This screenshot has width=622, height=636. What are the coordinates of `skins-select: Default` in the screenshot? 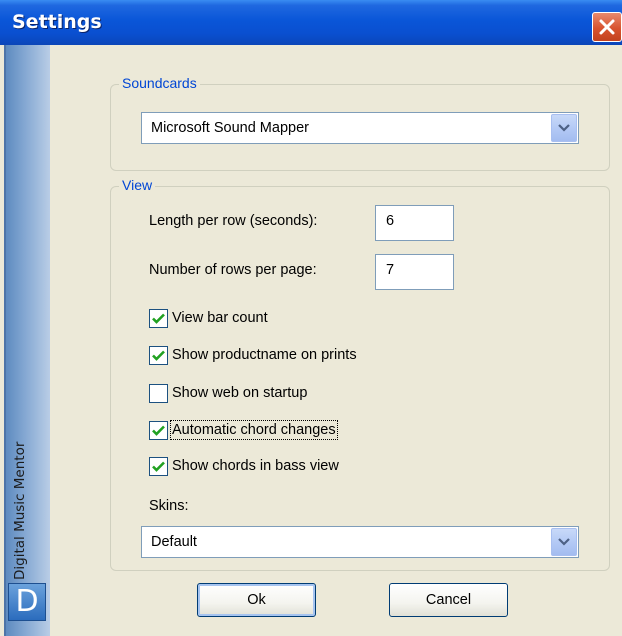 It's located at (360, 542).